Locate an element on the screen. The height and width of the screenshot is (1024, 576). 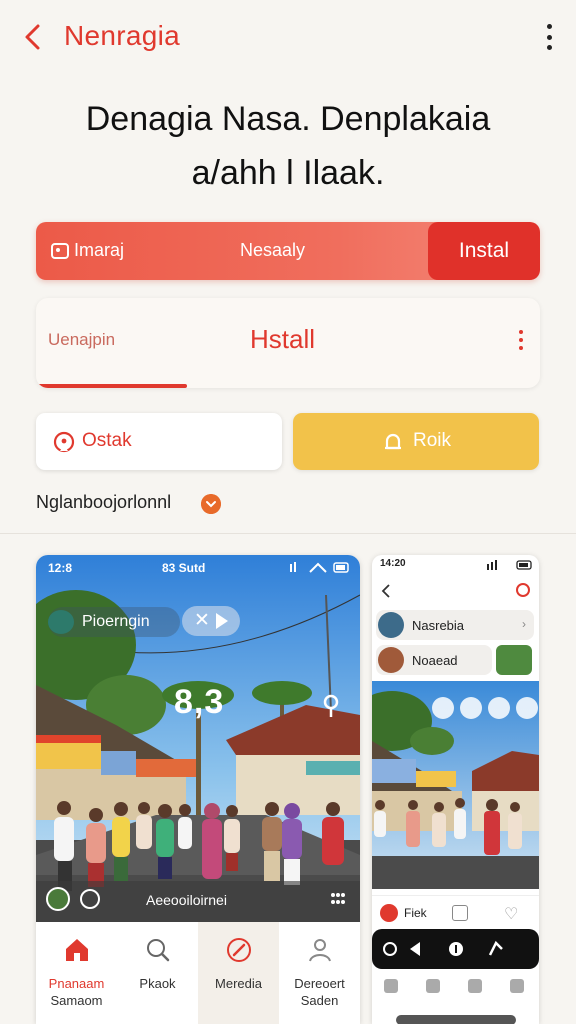
overlay-stat: 8,3 is located at coordinates (199, 702).